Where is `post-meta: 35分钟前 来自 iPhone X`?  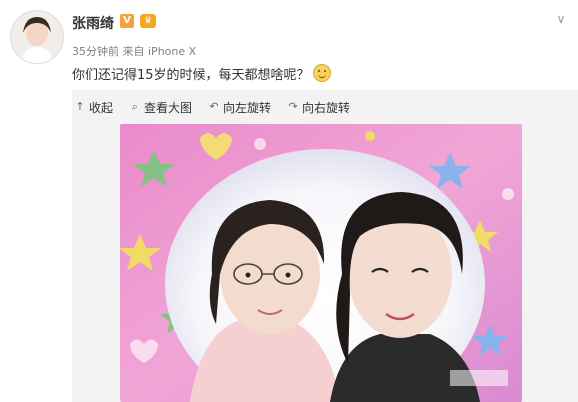 post-meta: 35分钟前 来自 iPhone X is located at coordinates (134, 51).